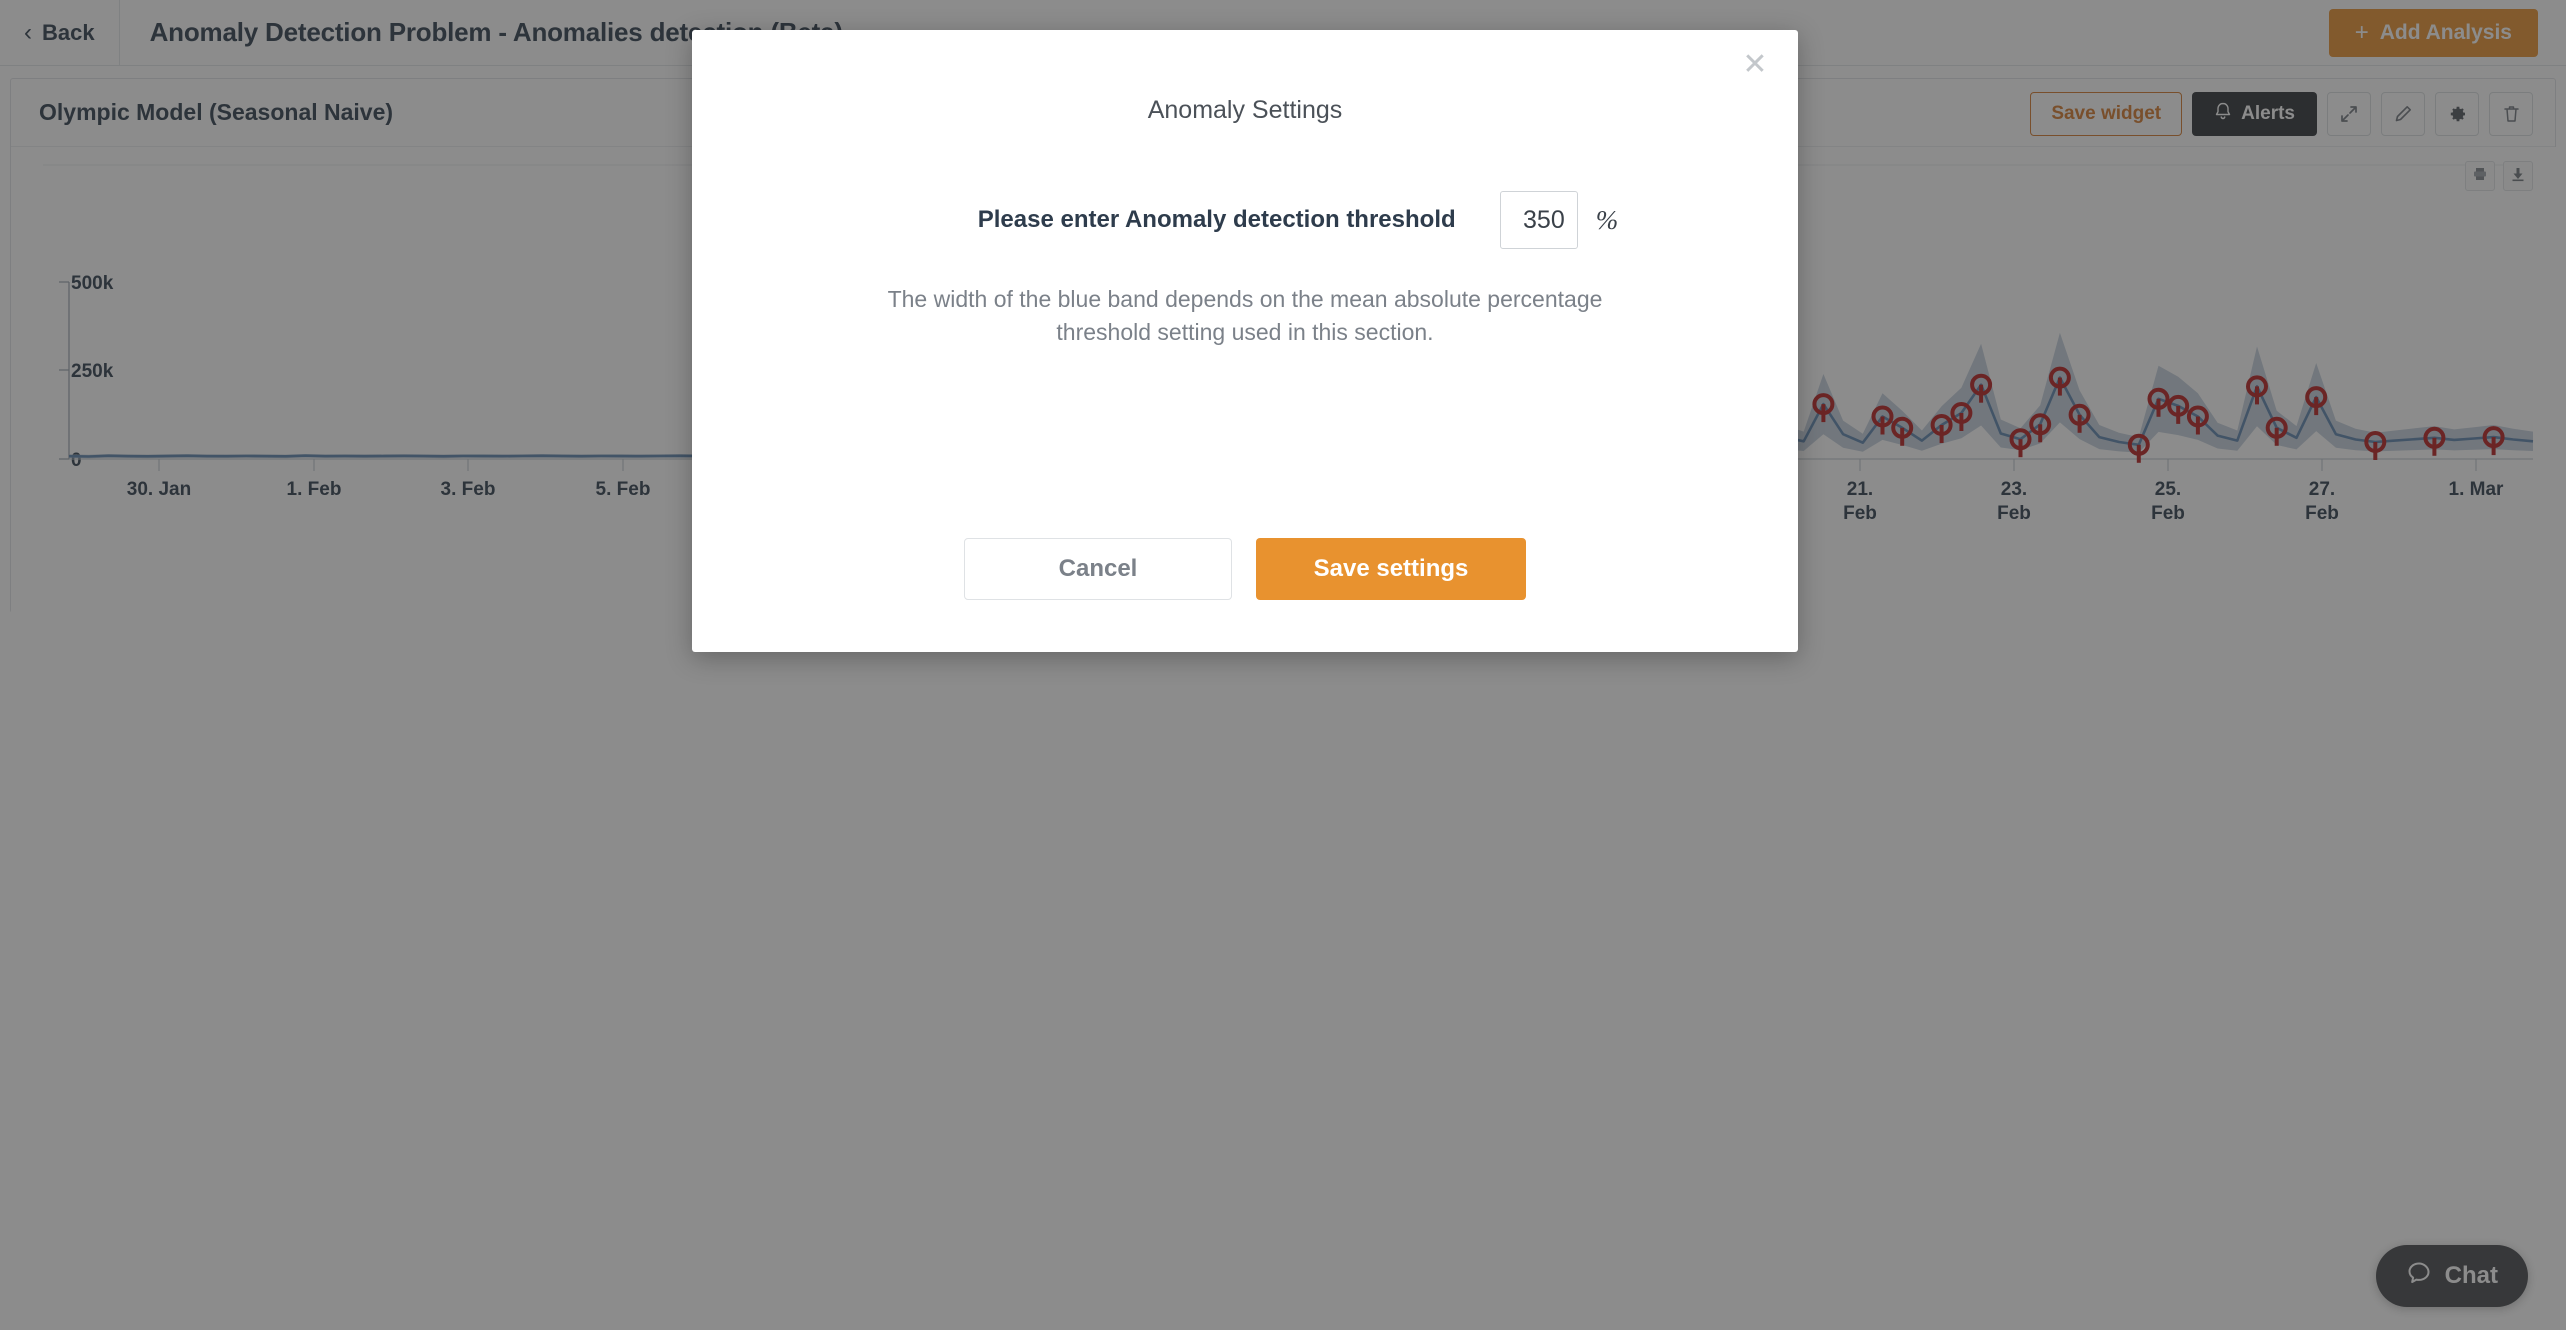  I want to click on cancel-button: Cancel, so click(1098, 569).